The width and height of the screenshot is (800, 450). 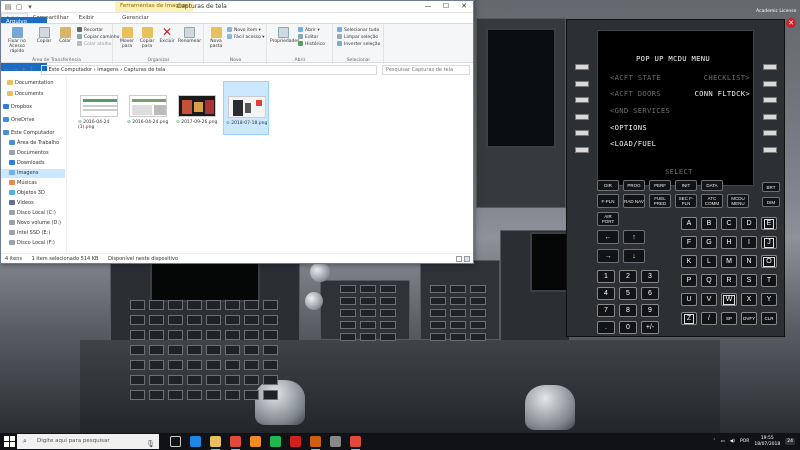 I want to click on dim-key: DIM, so click(x=771, y=202).